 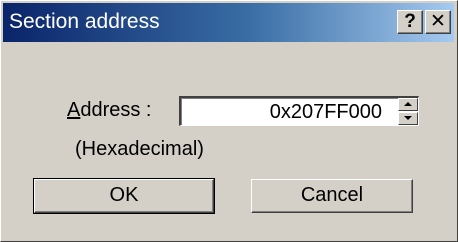 I want to click on spin-up-button, so click(x=408, y=104).